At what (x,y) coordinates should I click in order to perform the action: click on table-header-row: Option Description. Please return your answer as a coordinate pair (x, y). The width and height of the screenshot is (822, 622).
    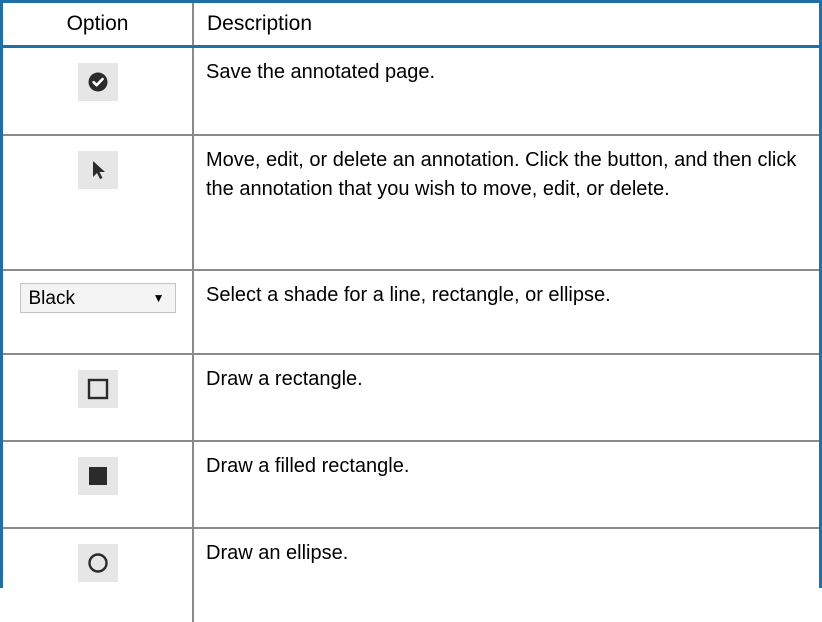
    Looking at the image, I should click on (411, 25).